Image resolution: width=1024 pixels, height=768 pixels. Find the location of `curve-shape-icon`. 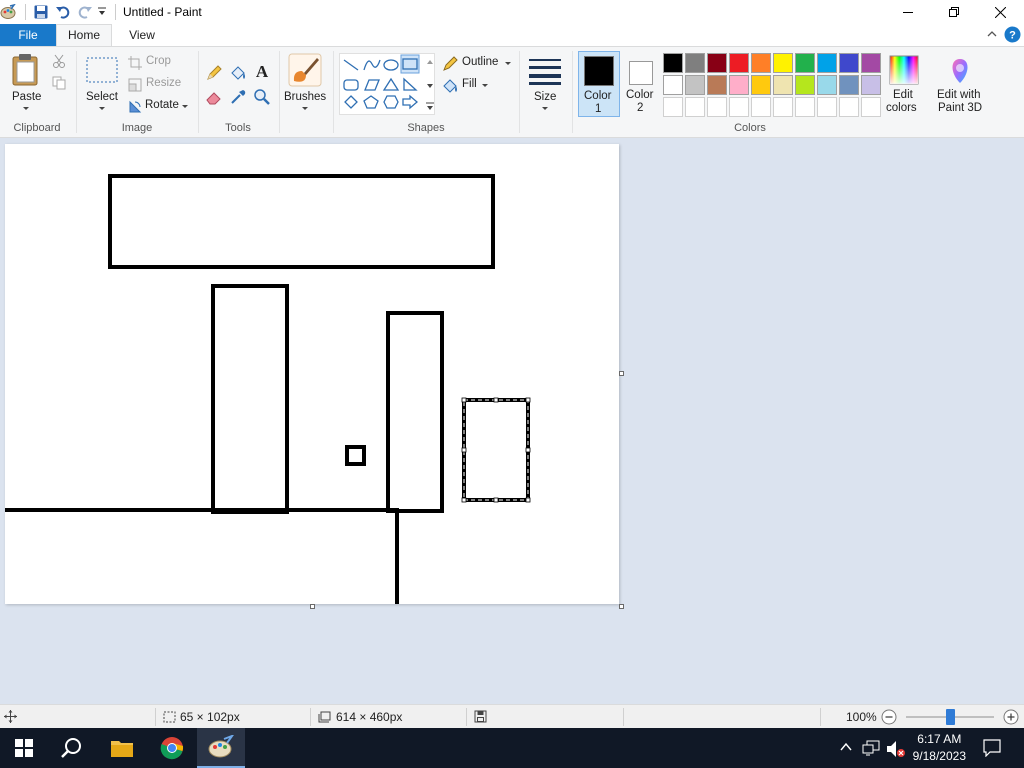

curve-shape-icon is located at coordinates (372, 65).